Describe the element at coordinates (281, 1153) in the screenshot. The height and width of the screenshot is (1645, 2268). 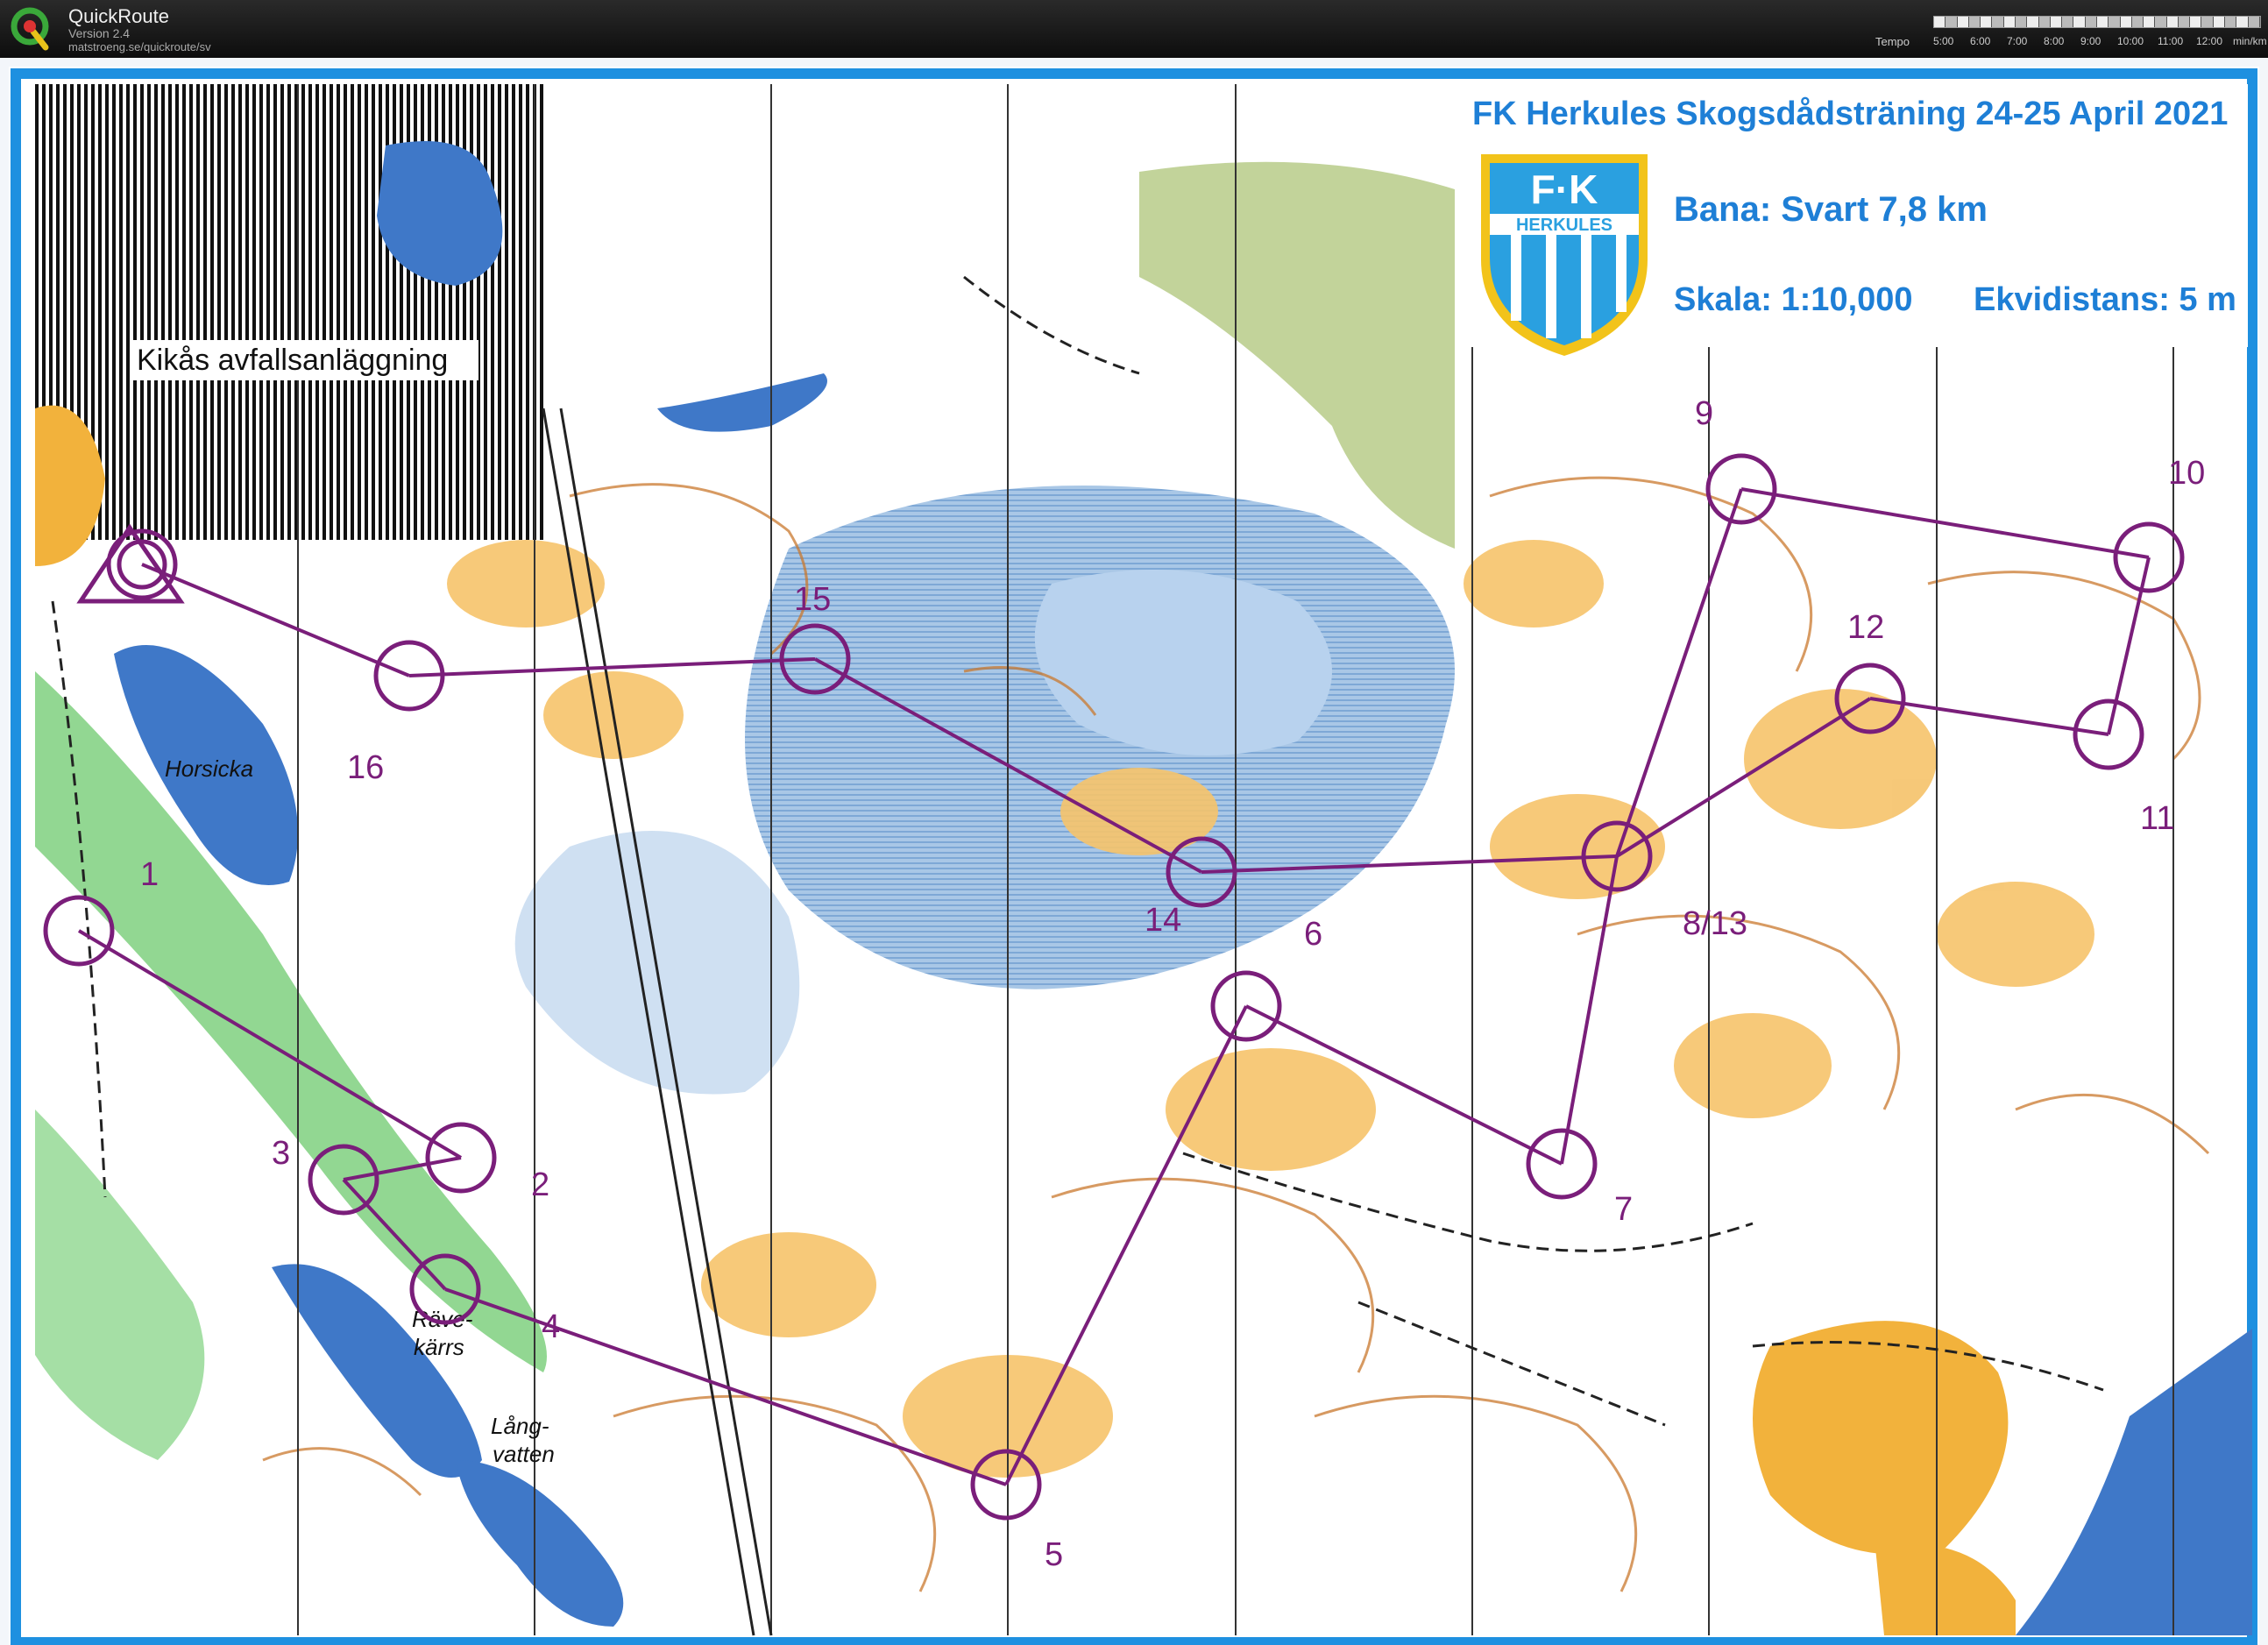
I see `control-number: 3` at that location.